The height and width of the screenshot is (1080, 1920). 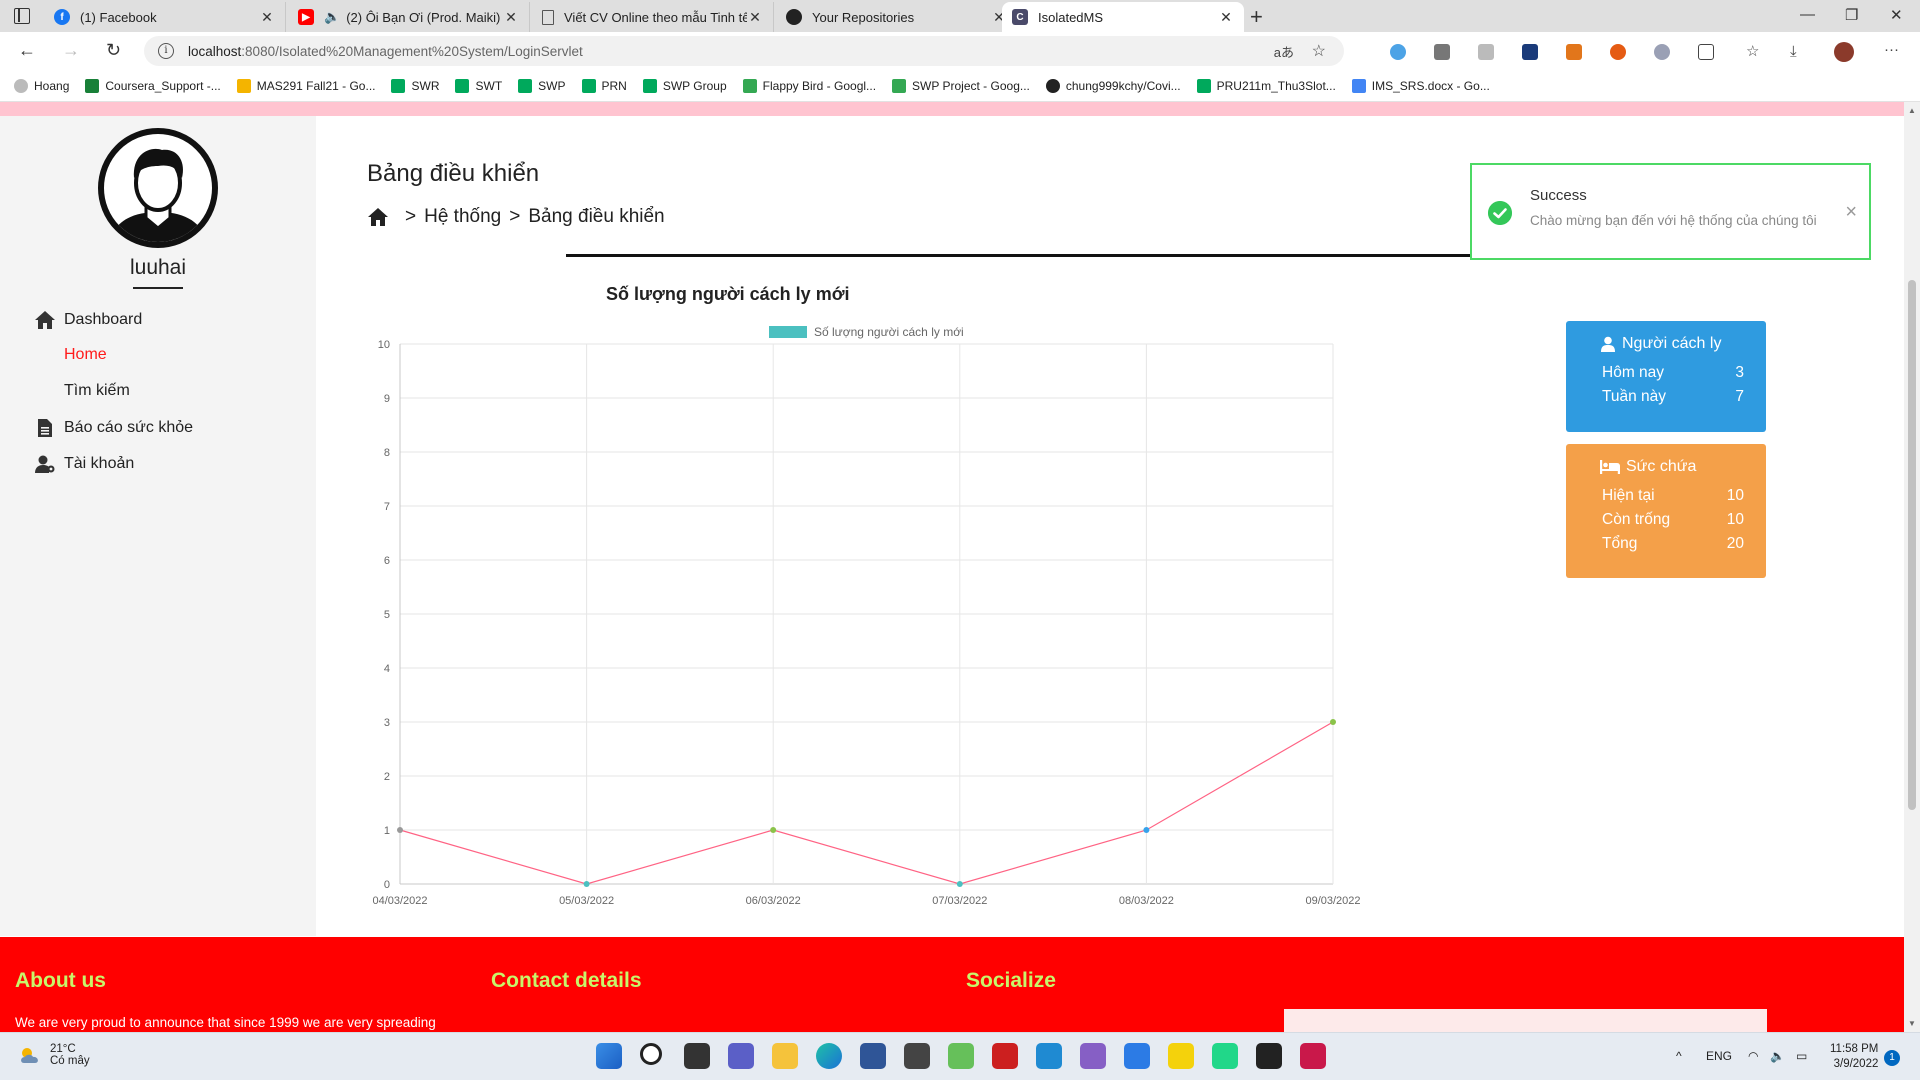 I want to click on new-tab-icon: +, so click(x=1256, y=17).